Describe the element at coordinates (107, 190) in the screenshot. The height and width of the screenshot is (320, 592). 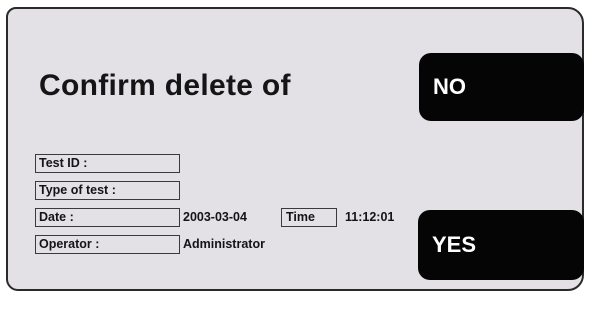
I see `type-of-test-label: Type of test :` at that location.